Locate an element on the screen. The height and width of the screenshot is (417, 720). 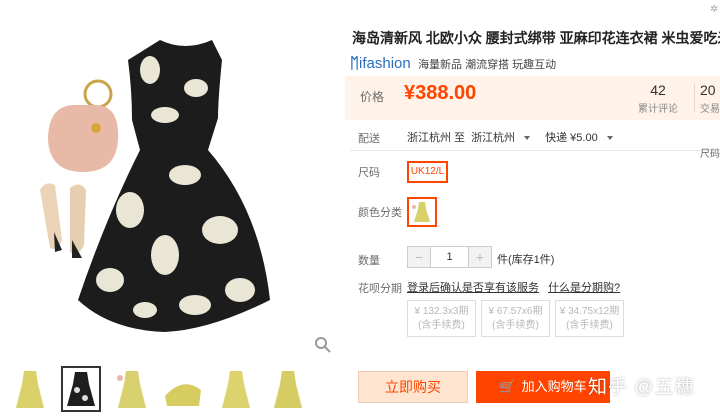
watermark: 知乎 @五穗 is located at coordinates (641, 387).